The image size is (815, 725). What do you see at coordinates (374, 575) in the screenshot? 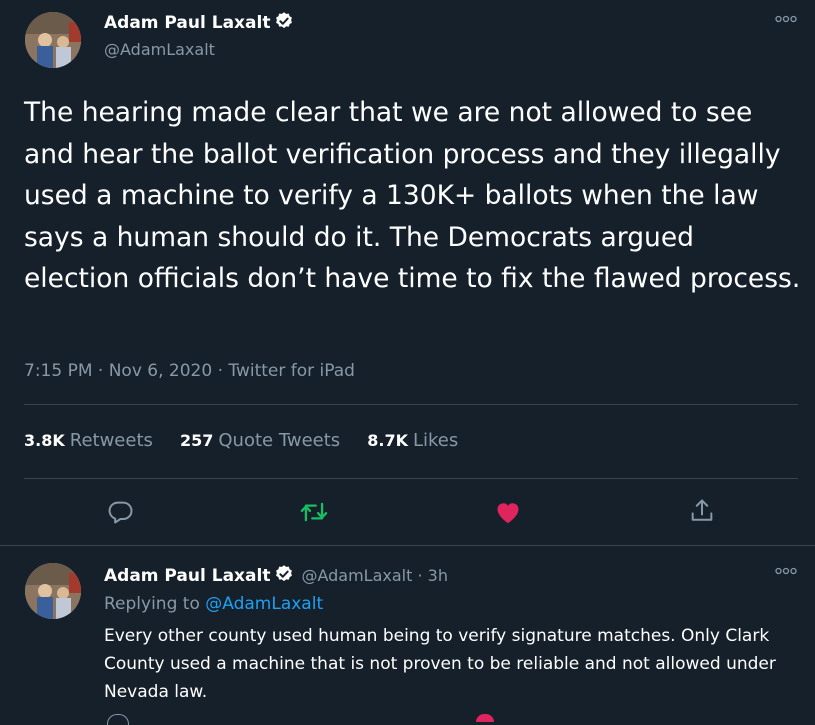
I see `reply-author-handle-time: @AdamLaxalt · 3h` at bounding box center [374, 575].